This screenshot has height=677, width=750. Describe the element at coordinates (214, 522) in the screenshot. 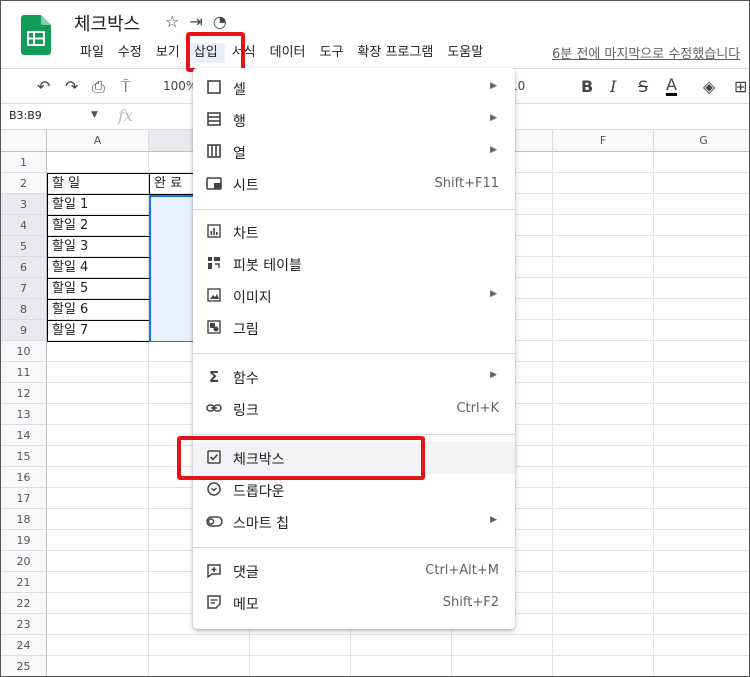

I see `chip-icon` at that location.